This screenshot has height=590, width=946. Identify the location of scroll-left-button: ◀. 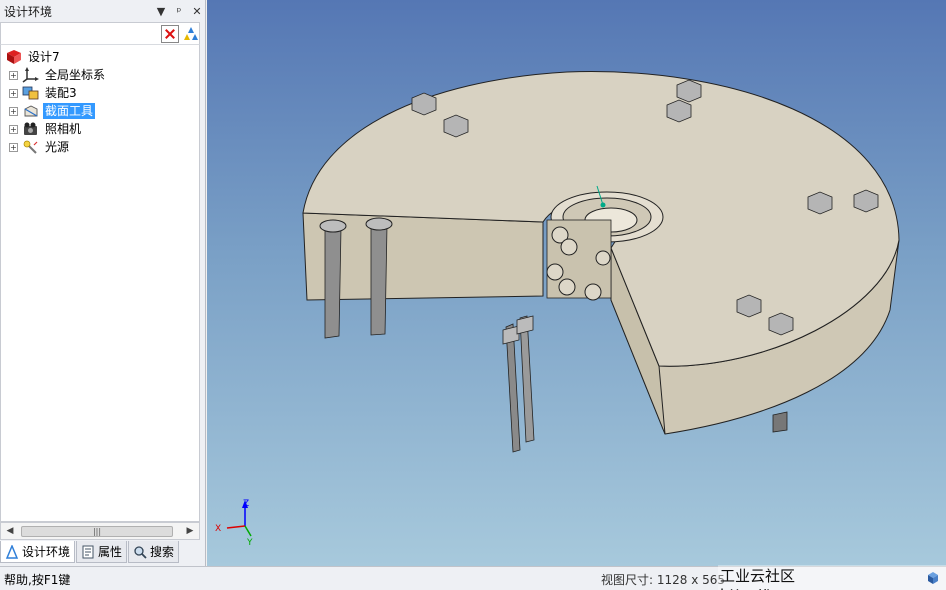
(10, 531).